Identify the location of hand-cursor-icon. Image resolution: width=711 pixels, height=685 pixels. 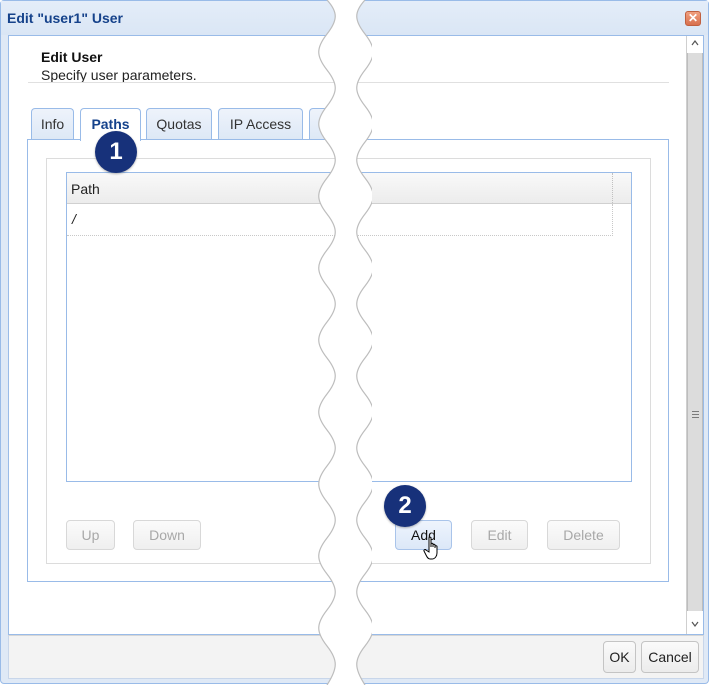
(430, 548).